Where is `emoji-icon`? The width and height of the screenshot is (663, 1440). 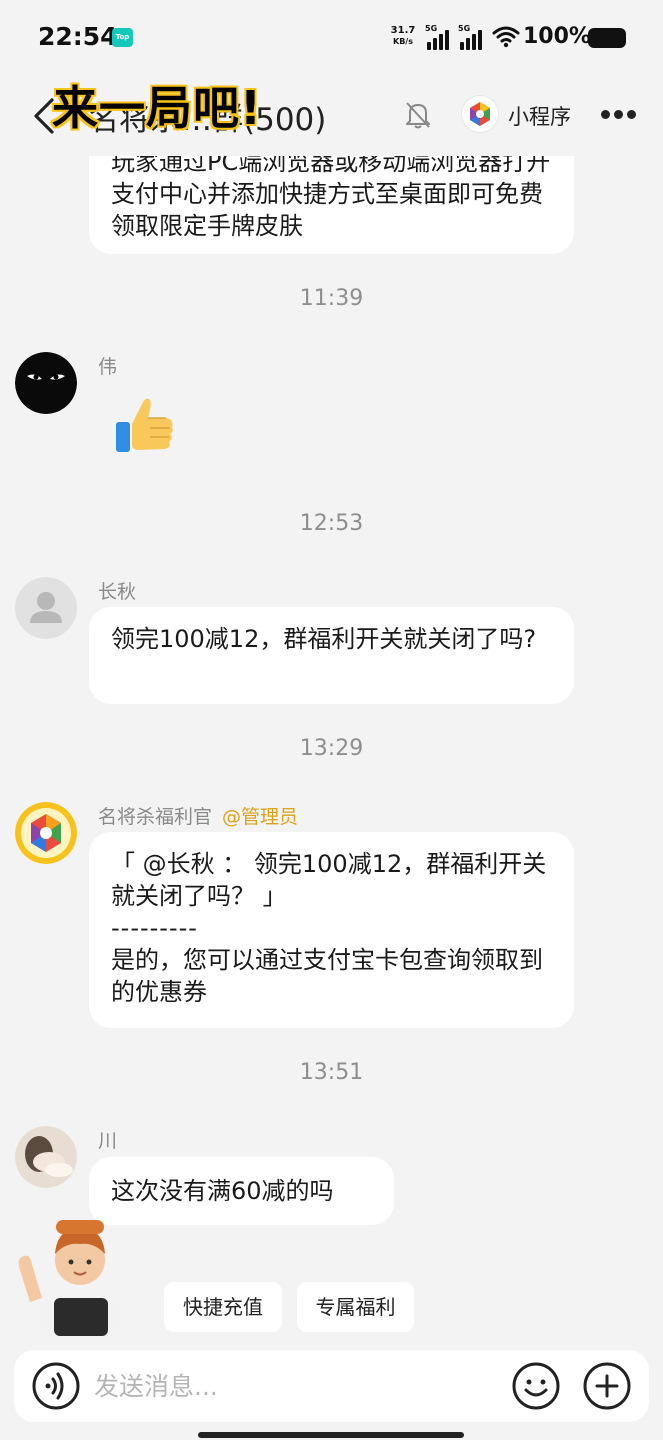
emoji-icon is located at coordinates (536, 1386).